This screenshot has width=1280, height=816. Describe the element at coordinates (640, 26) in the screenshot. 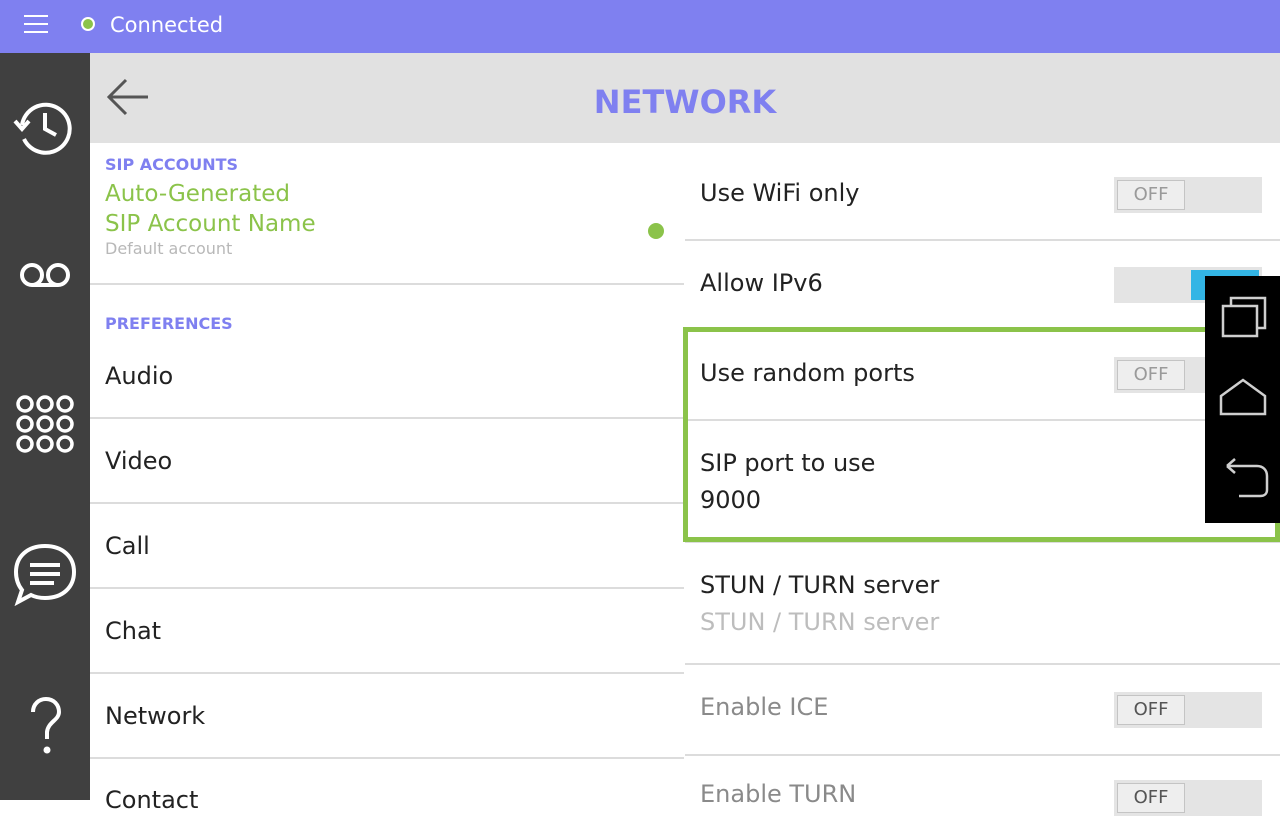

I see `status-bar: Connected` at that location.